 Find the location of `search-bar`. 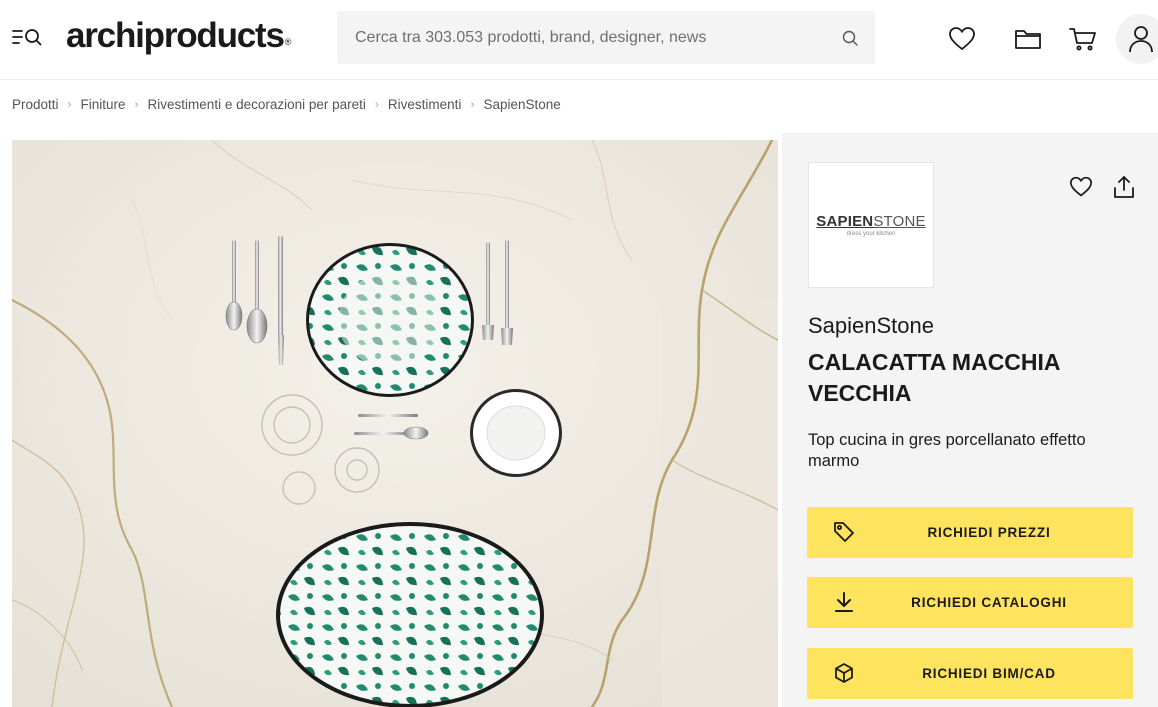

search-bar is located at coordinates (606, 37).